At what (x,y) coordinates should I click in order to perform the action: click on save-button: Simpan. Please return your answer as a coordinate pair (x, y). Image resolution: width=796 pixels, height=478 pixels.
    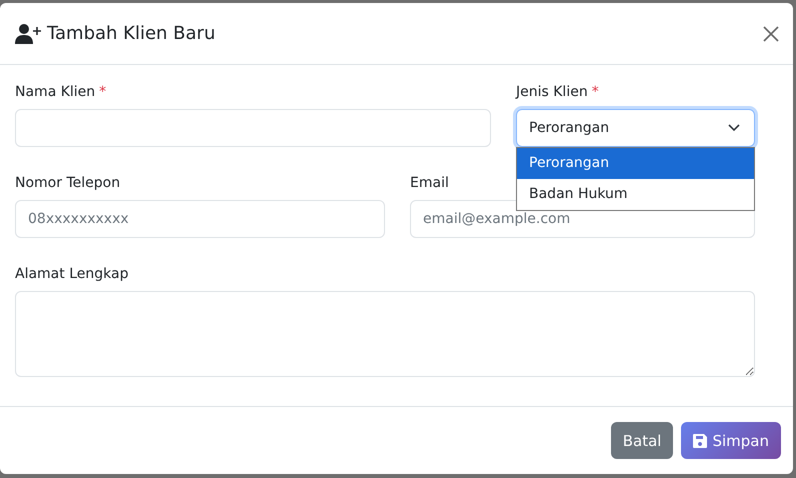
    Looking at the image, I should click on (731, 440).